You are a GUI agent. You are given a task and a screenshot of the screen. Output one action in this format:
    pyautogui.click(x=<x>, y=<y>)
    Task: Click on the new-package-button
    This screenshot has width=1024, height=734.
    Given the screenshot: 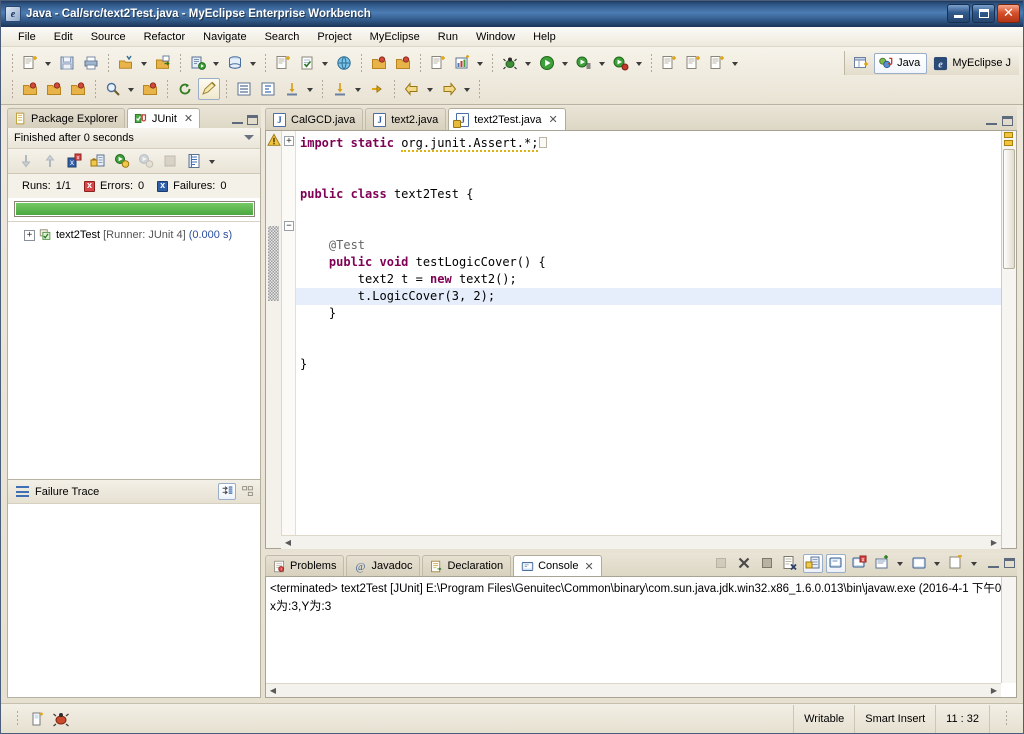 What is the action you would take?
    pyautogui.click(x=693, y=63)
    